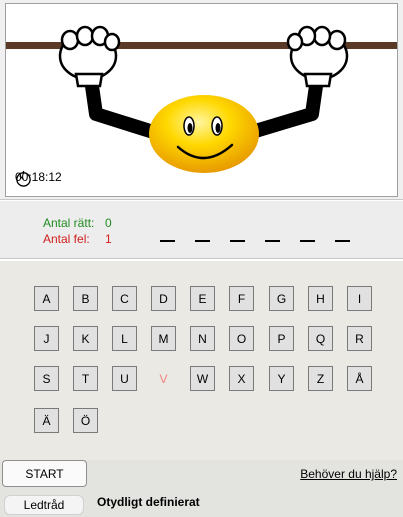  I want to click on letter-key-b: B, so click(85, 298).